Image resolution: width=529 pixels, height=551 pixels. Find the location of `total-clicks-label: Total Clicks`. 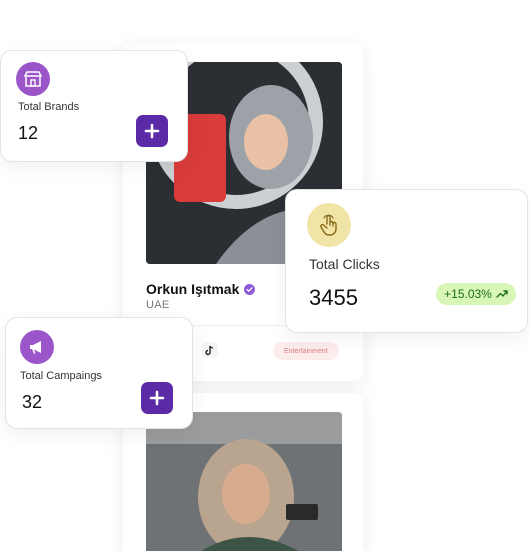

total-clicks-label: Total Clicks is located at coordinates (344, 264).